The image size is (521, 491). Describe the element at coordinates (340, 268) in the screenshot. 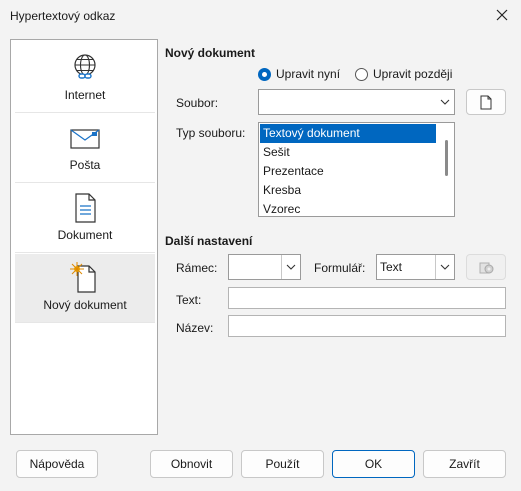

I see `form-label: Formulář:` at that location.